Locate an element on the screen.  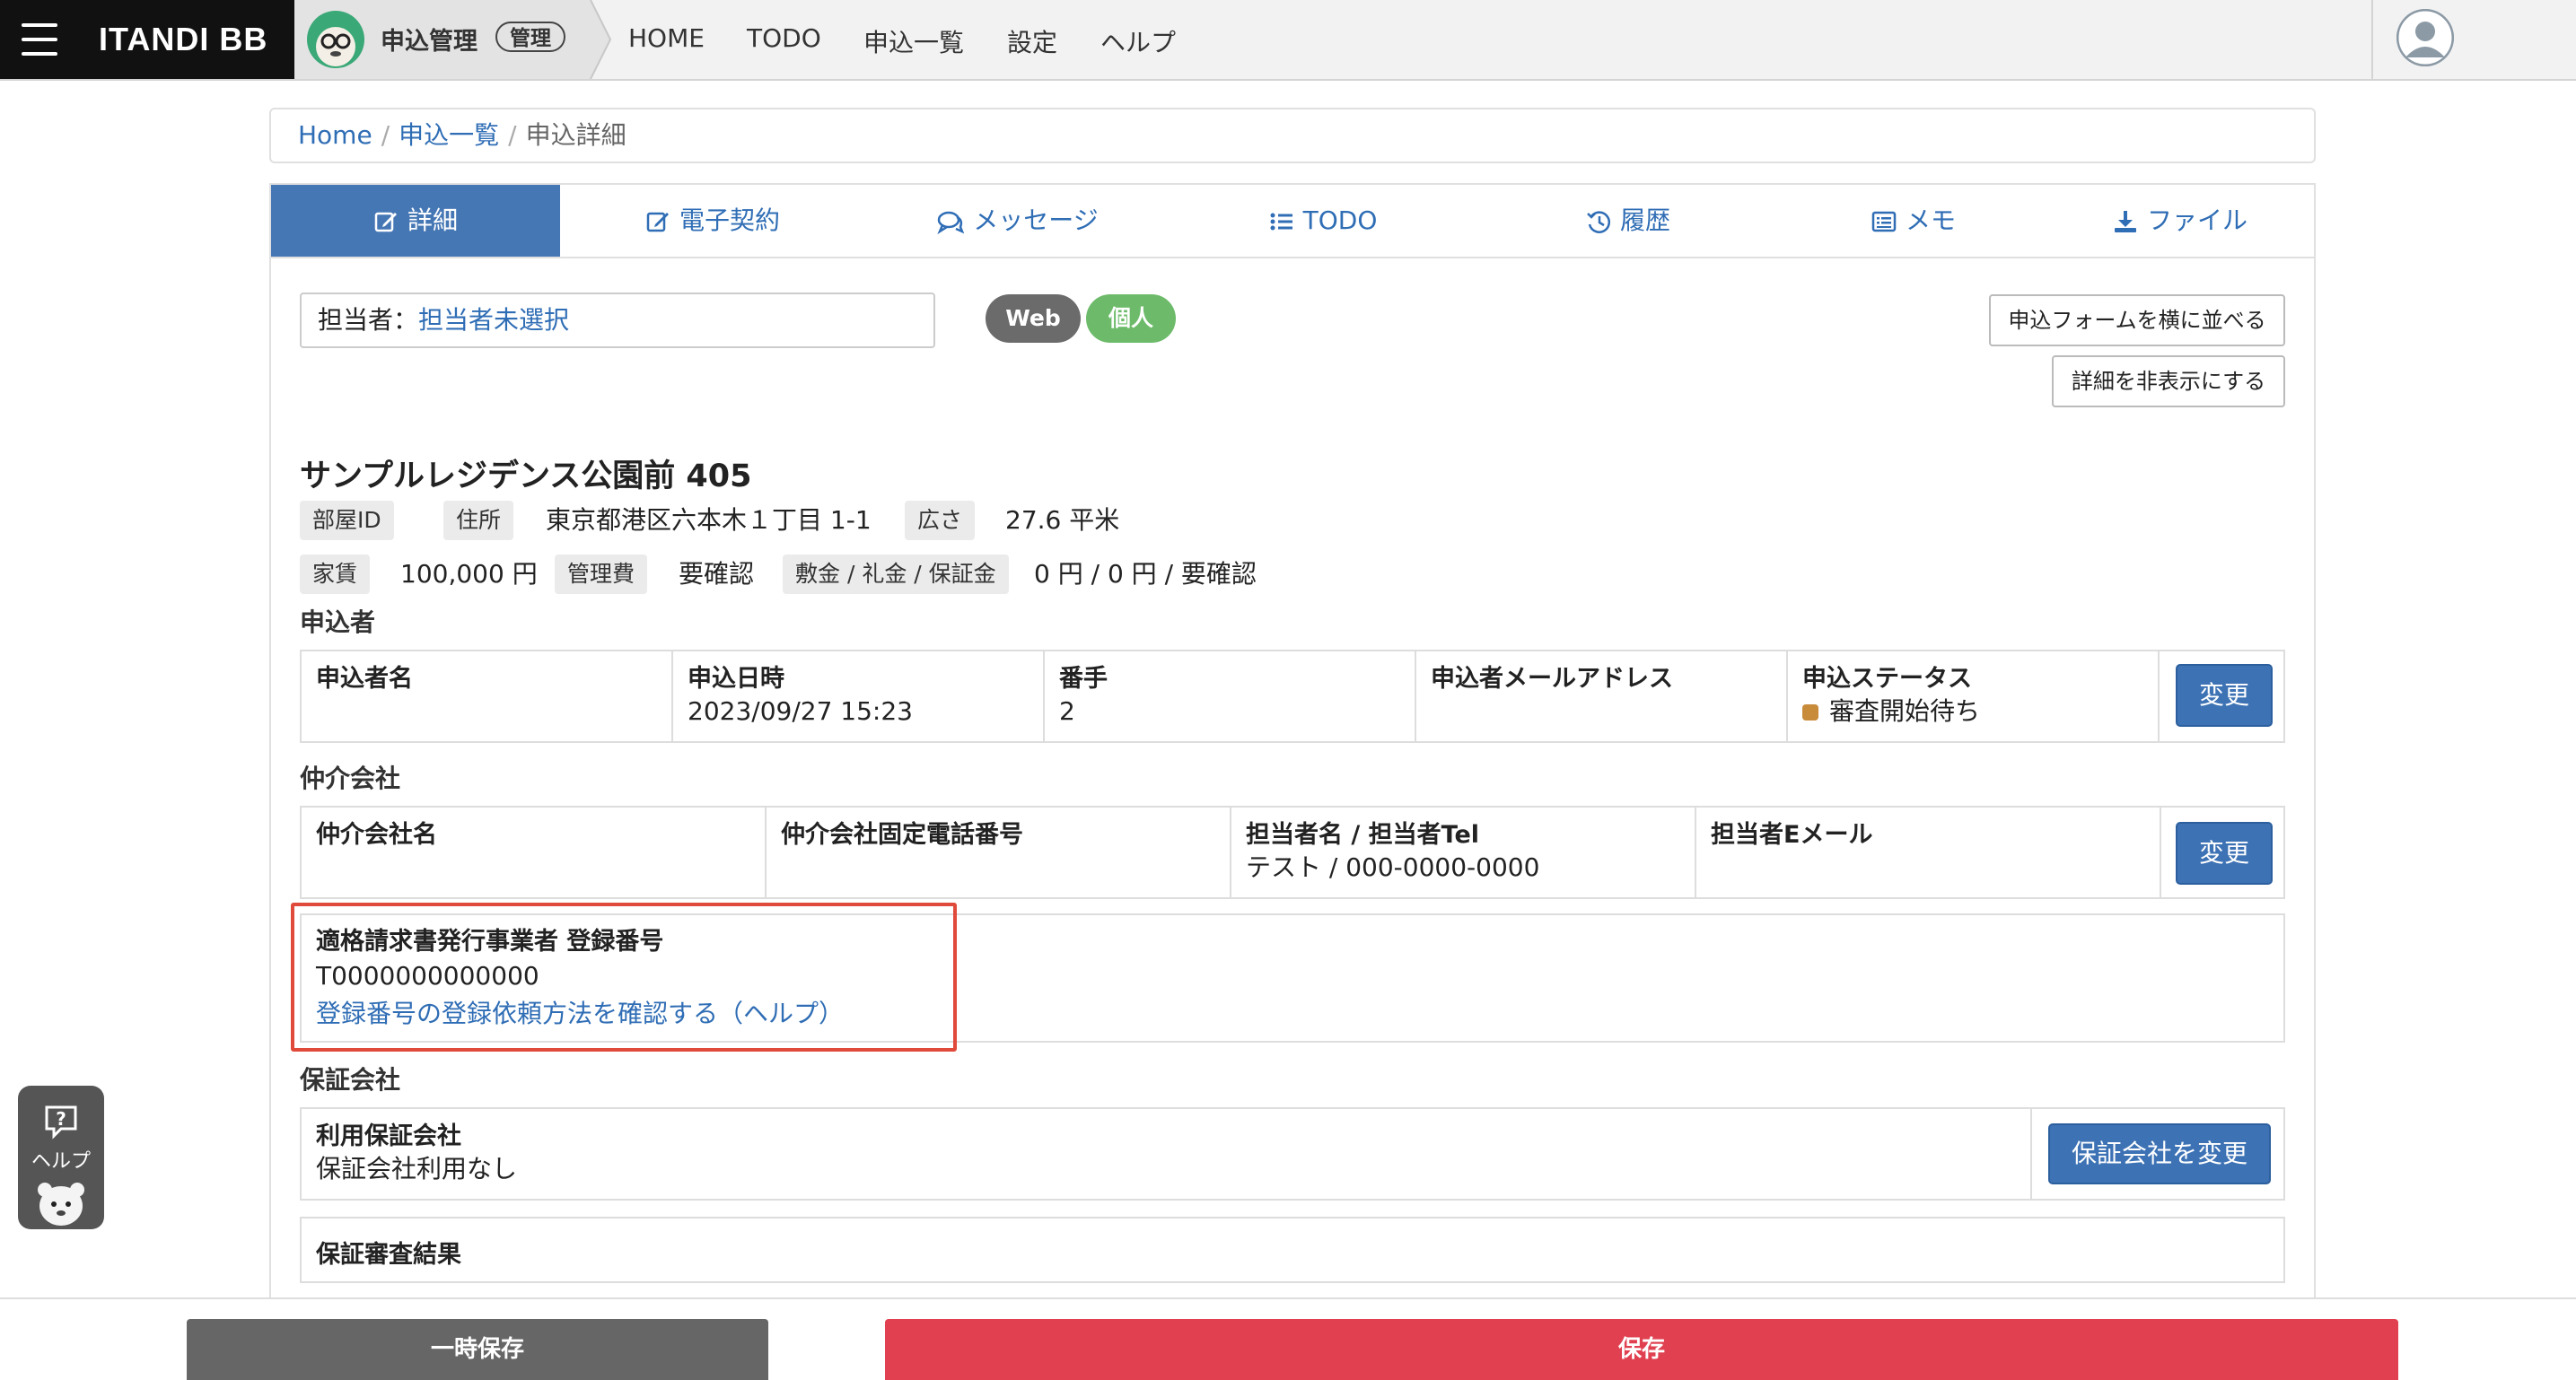
guarantor-company-header: 利用保証会社 is located at coordinates (388, 1136).